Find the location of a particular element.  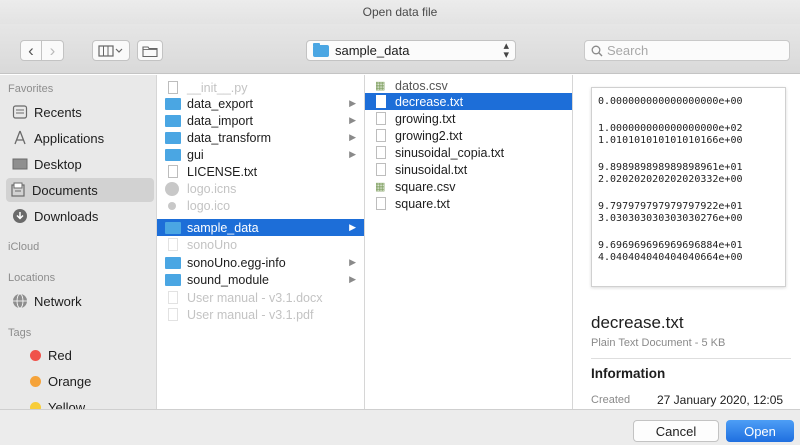

path-label: sample_data is located at coordinates (372, 50).